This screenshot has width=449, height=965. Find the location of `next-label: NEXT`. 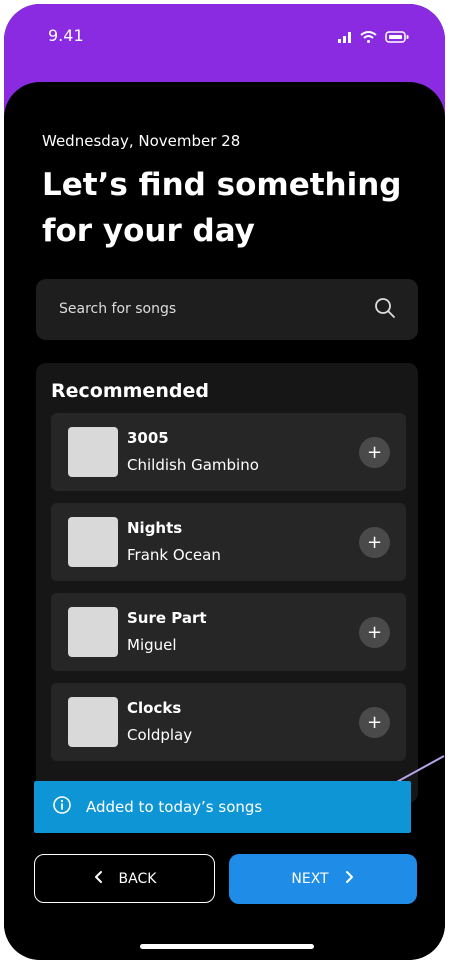

next-label: NEXT is located at coordinates (310, 879).